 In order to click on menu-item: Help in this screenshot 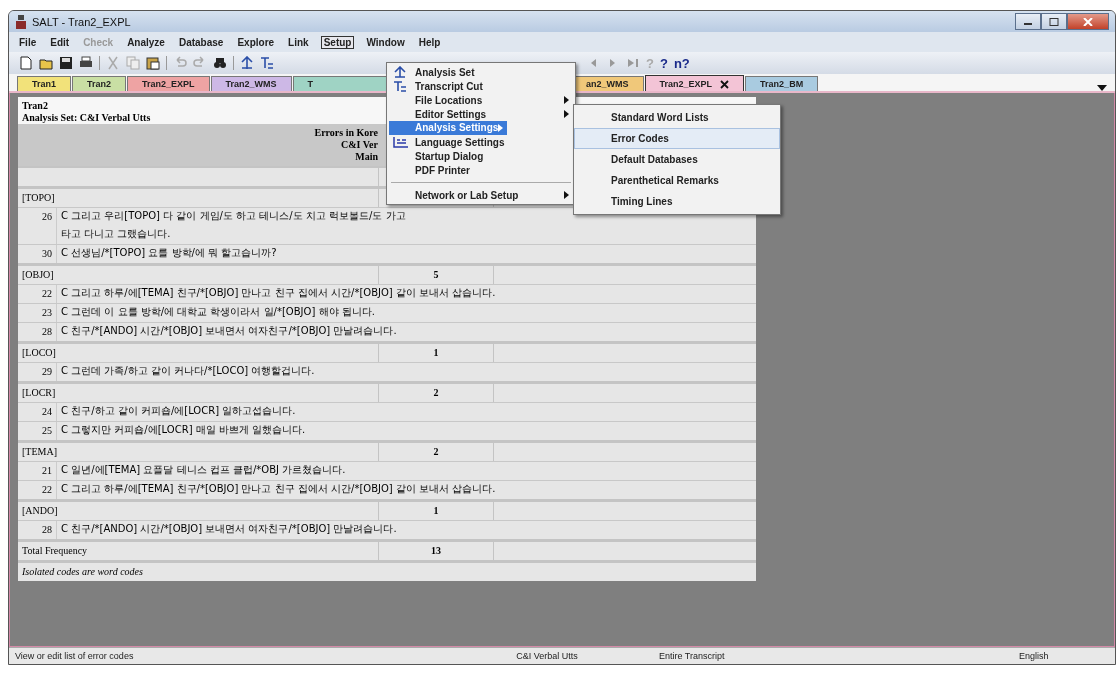, I will do `click(429, 42)`.